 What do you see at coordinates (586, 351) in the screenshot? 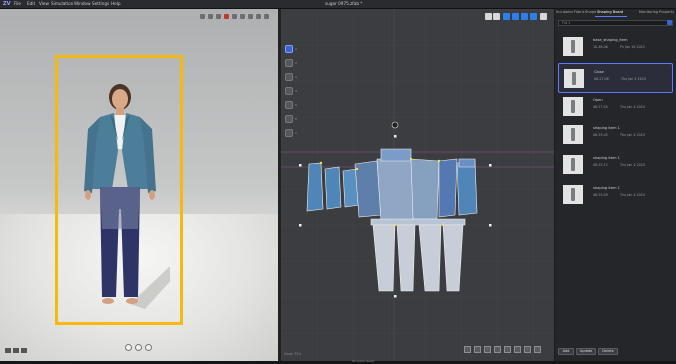
I see `update-button: Update` at bounding box center [586, 351].